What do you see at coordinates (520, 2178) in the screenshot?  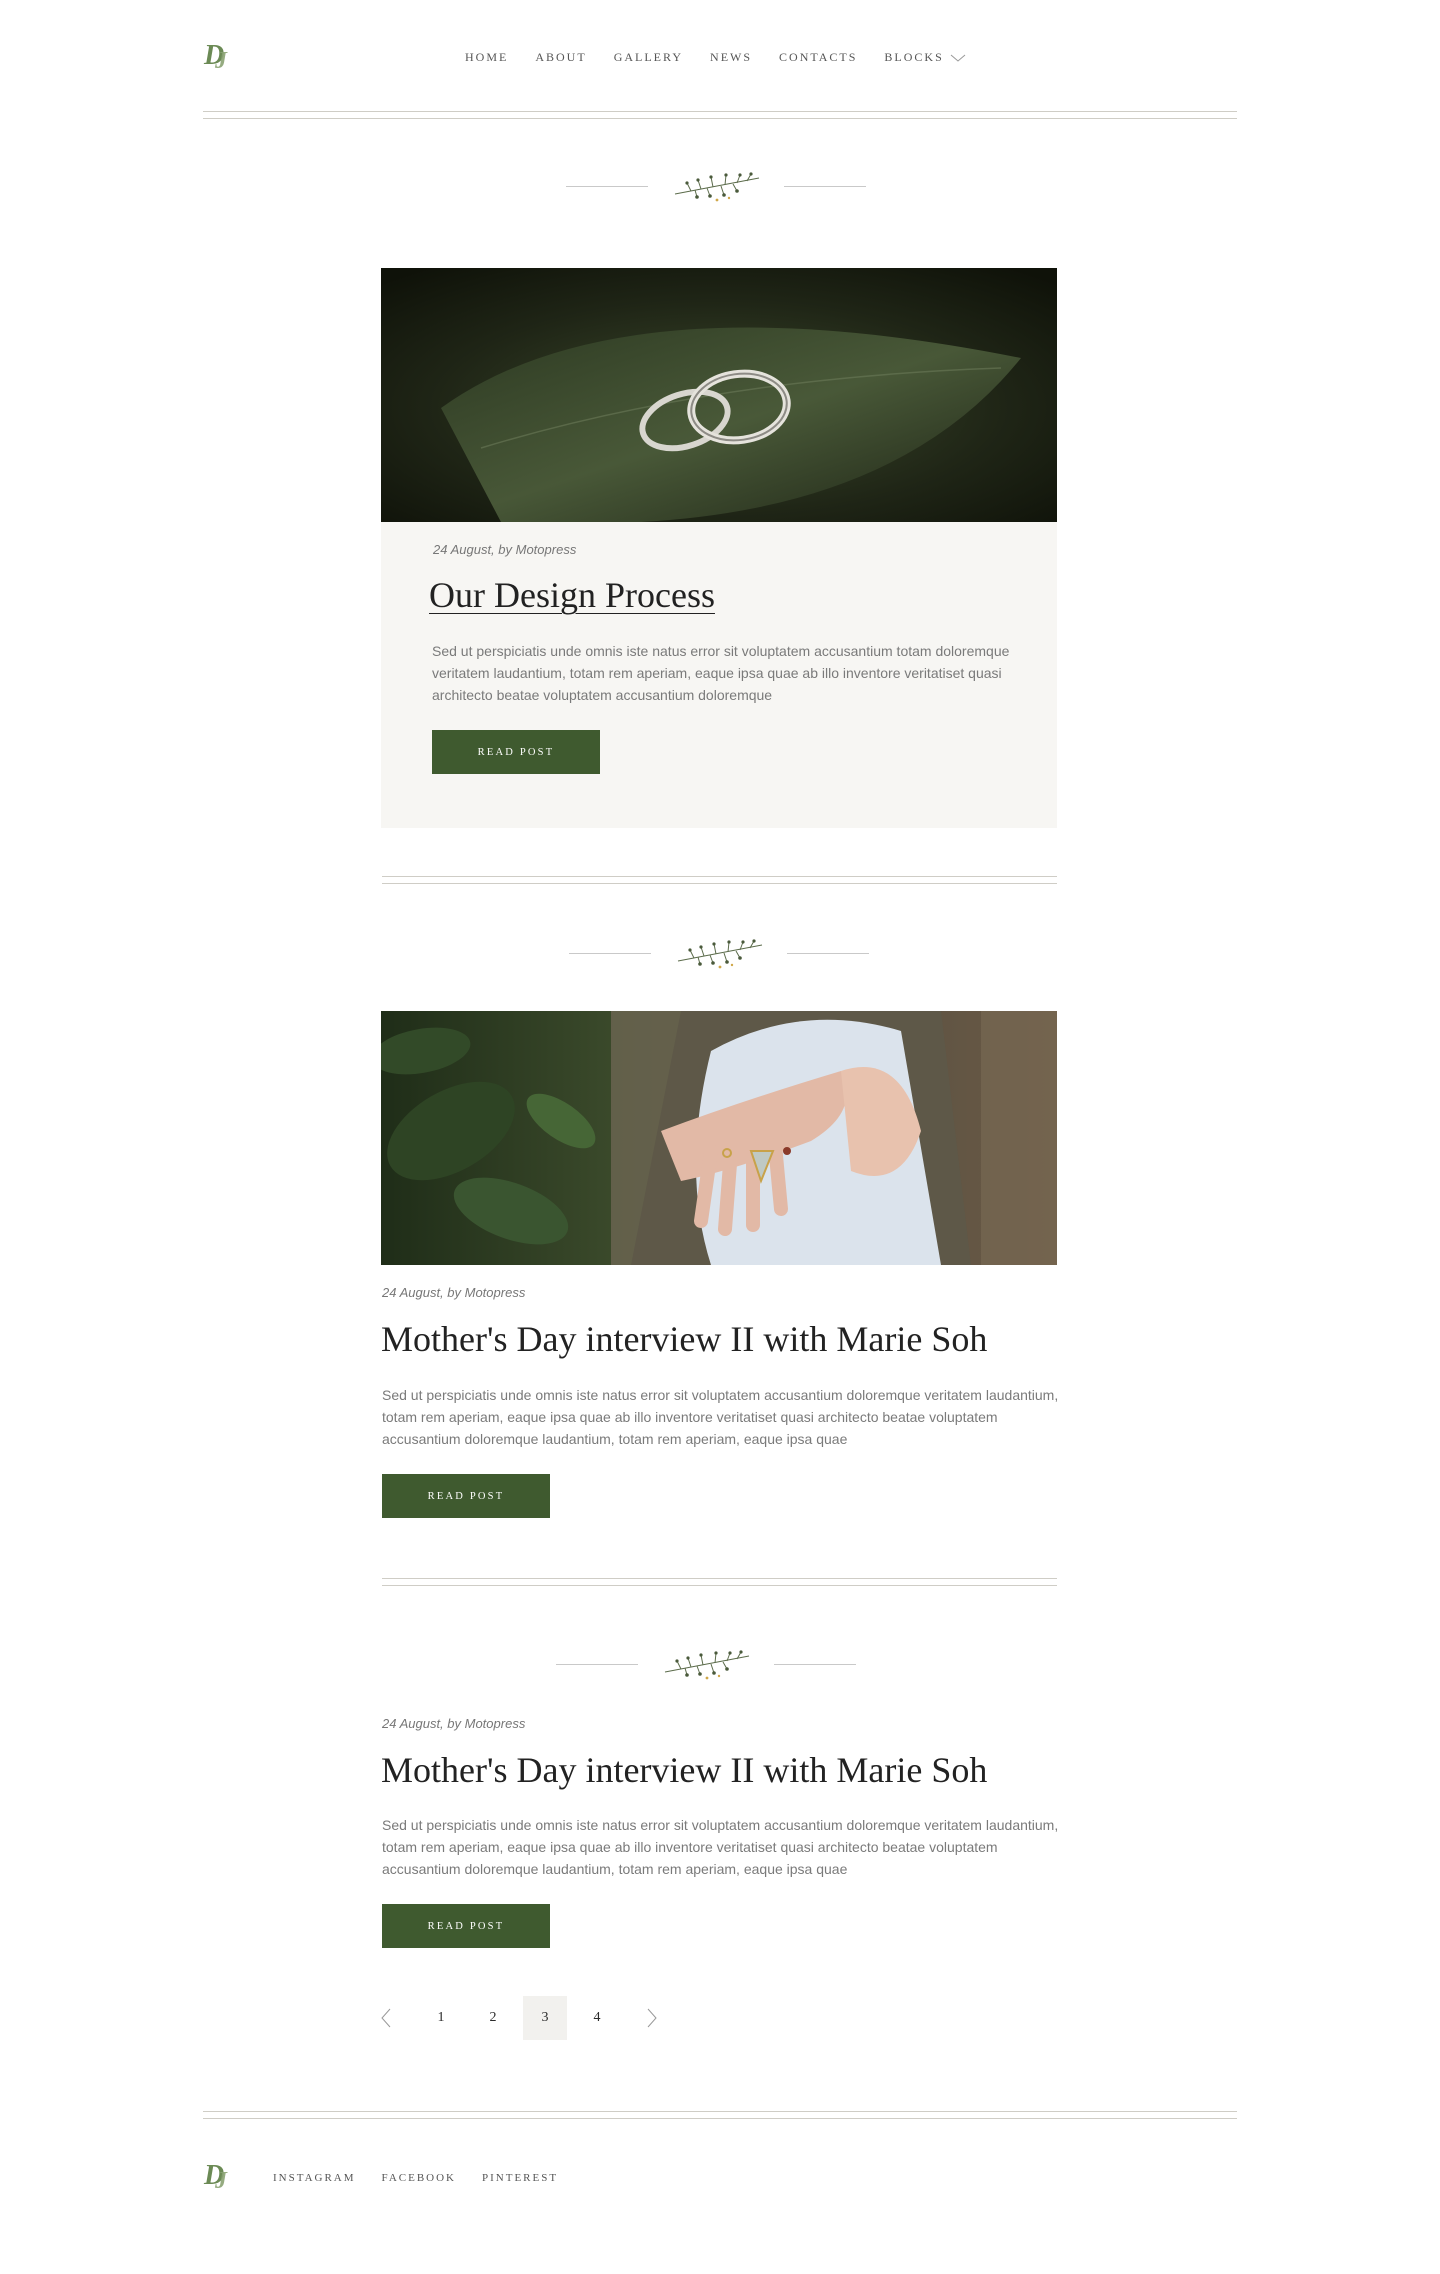 I see `footer-link-pinterest: Pinterest` at bounding box center [520, 2178].